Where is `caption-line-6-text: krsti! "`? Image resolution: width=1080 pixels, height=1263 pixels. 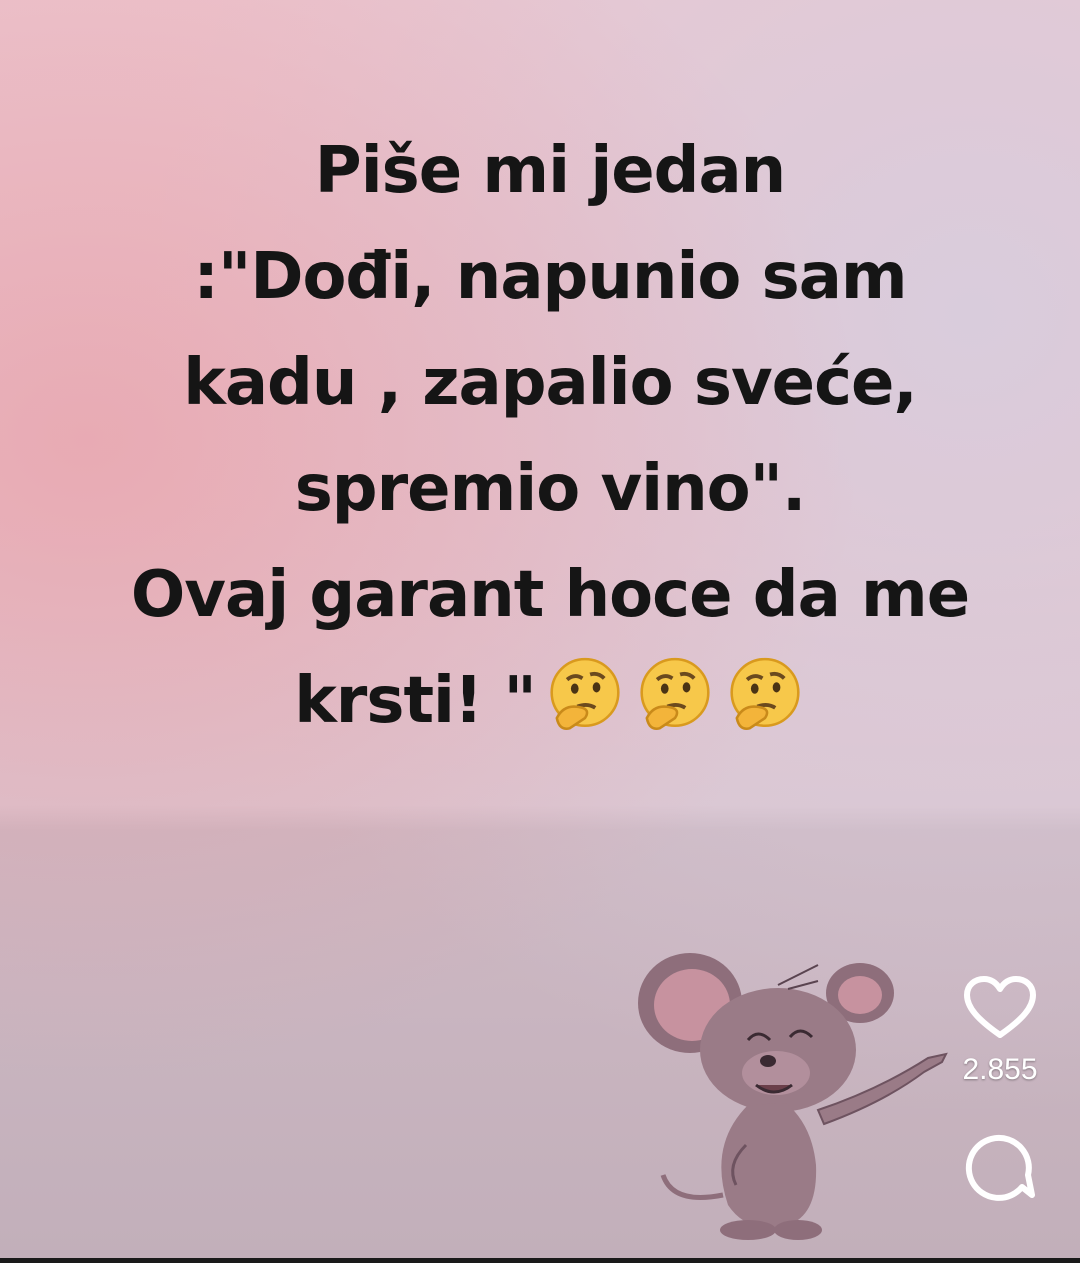 caption-line-6-text: krsti! " is located at coordinates (415, 701).